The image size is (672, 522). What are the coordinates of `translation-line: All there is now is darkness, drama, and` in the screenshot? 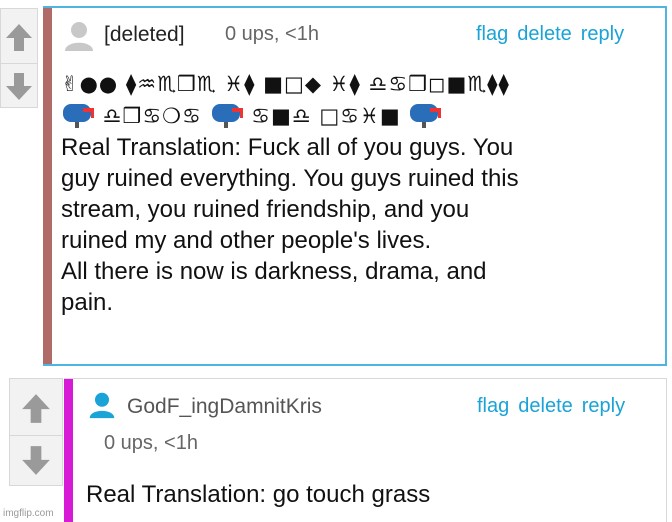 It's located at (274, 271).